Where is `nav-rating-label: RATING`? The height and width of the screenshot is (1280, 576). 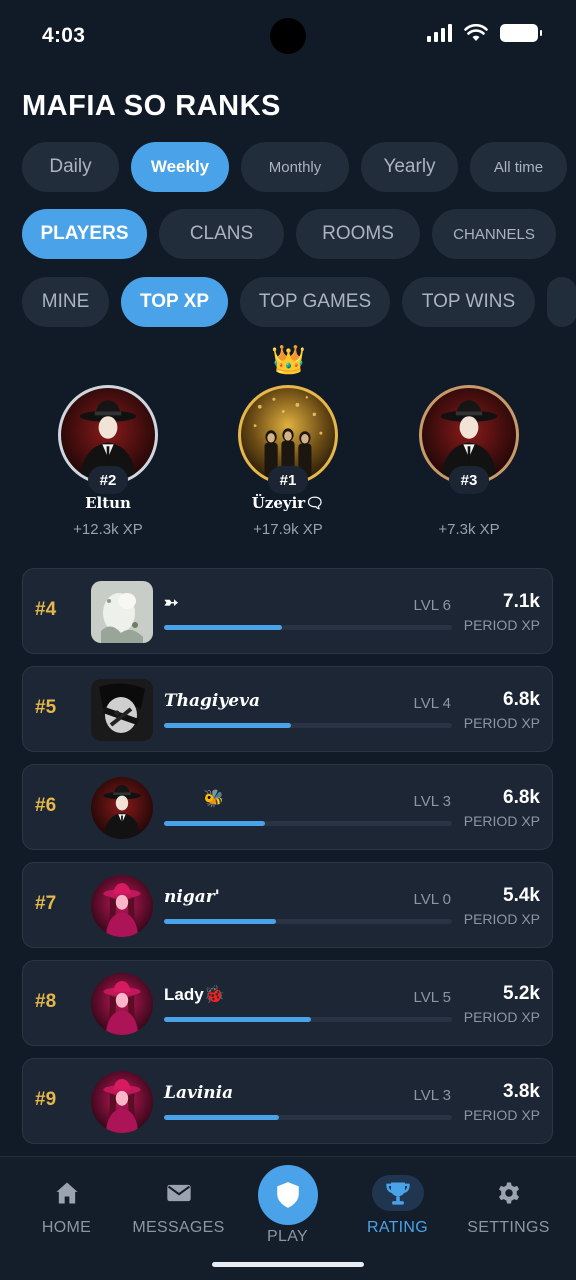
nav-rating-label: RATING is located at coordinates (397, 1227).